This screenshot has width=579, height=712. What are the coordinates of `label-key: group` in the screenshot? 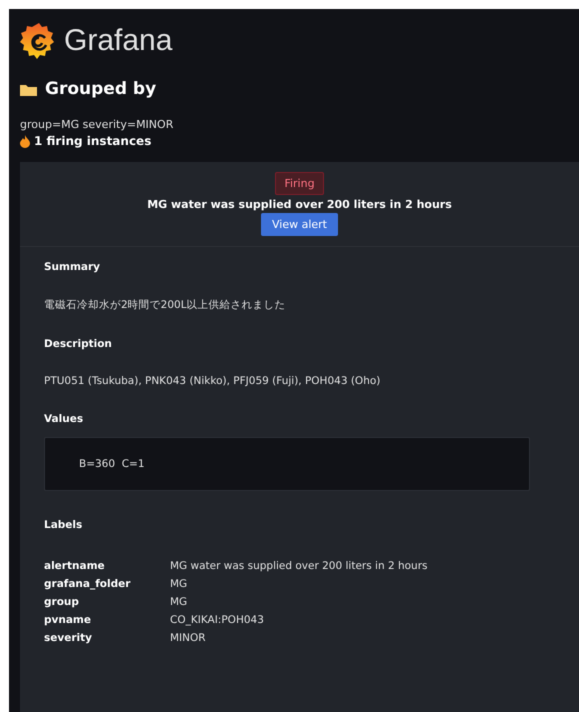 It's located at (107, 602).